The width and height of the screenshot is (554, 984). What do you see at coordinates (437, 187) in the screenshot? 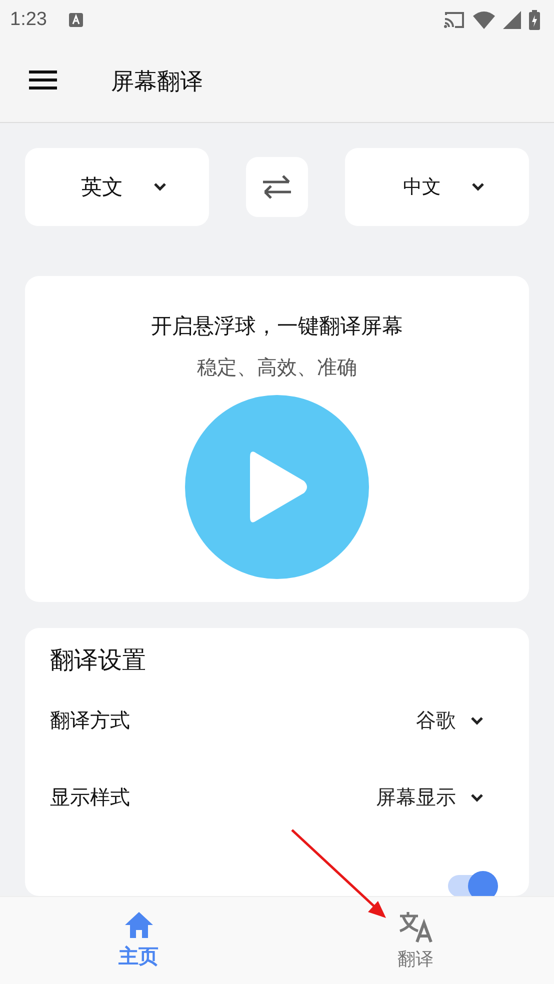
I see `target-language-selector: 中文` at bounding box center [437, 187].